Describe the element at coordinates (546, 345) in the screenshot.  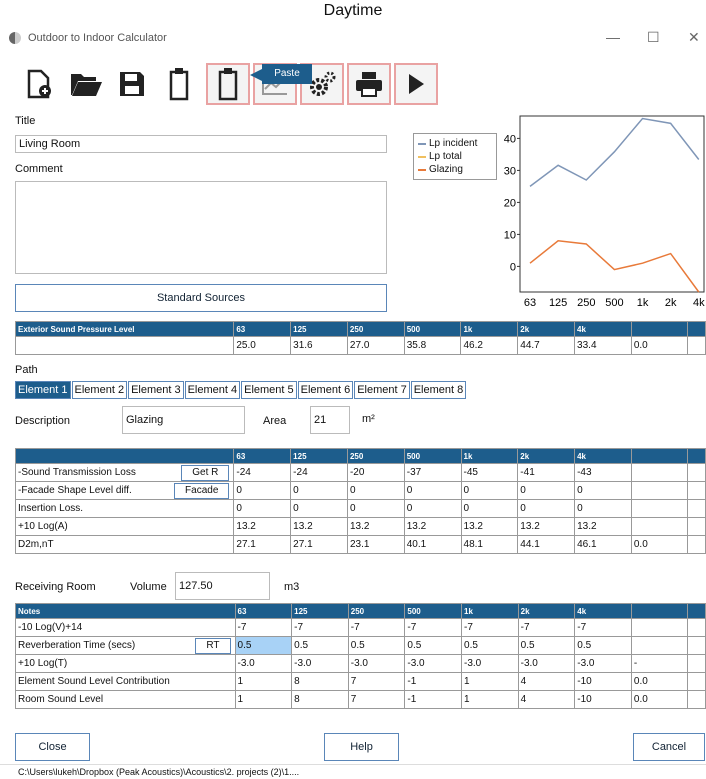
I see `value-cell: 44.7` at that location.